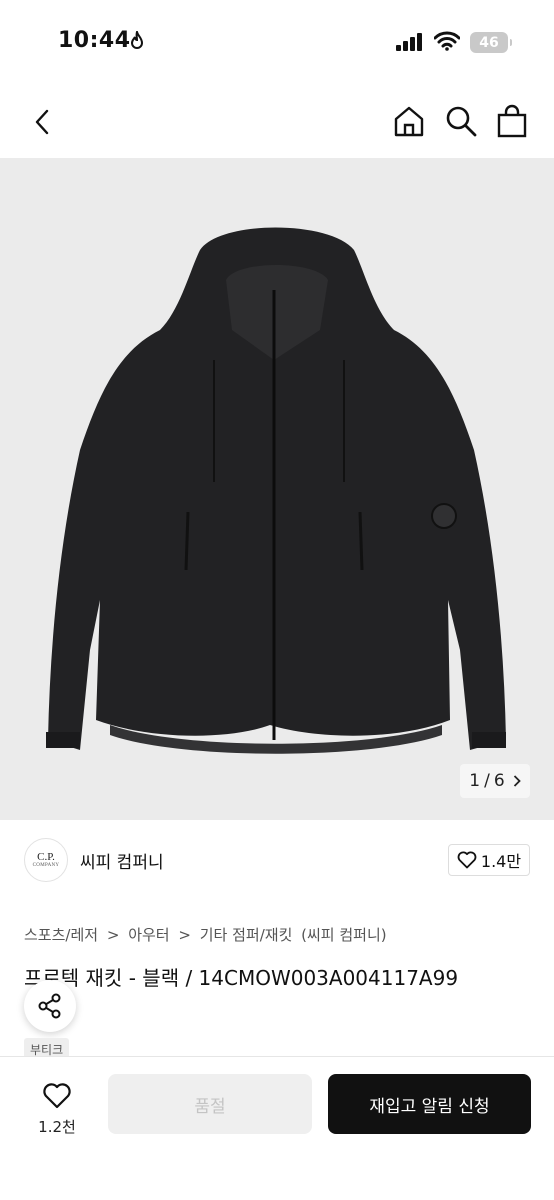 The image size is (554, 1200). I want to click on image-counter: 1/6, so click(495, 781).